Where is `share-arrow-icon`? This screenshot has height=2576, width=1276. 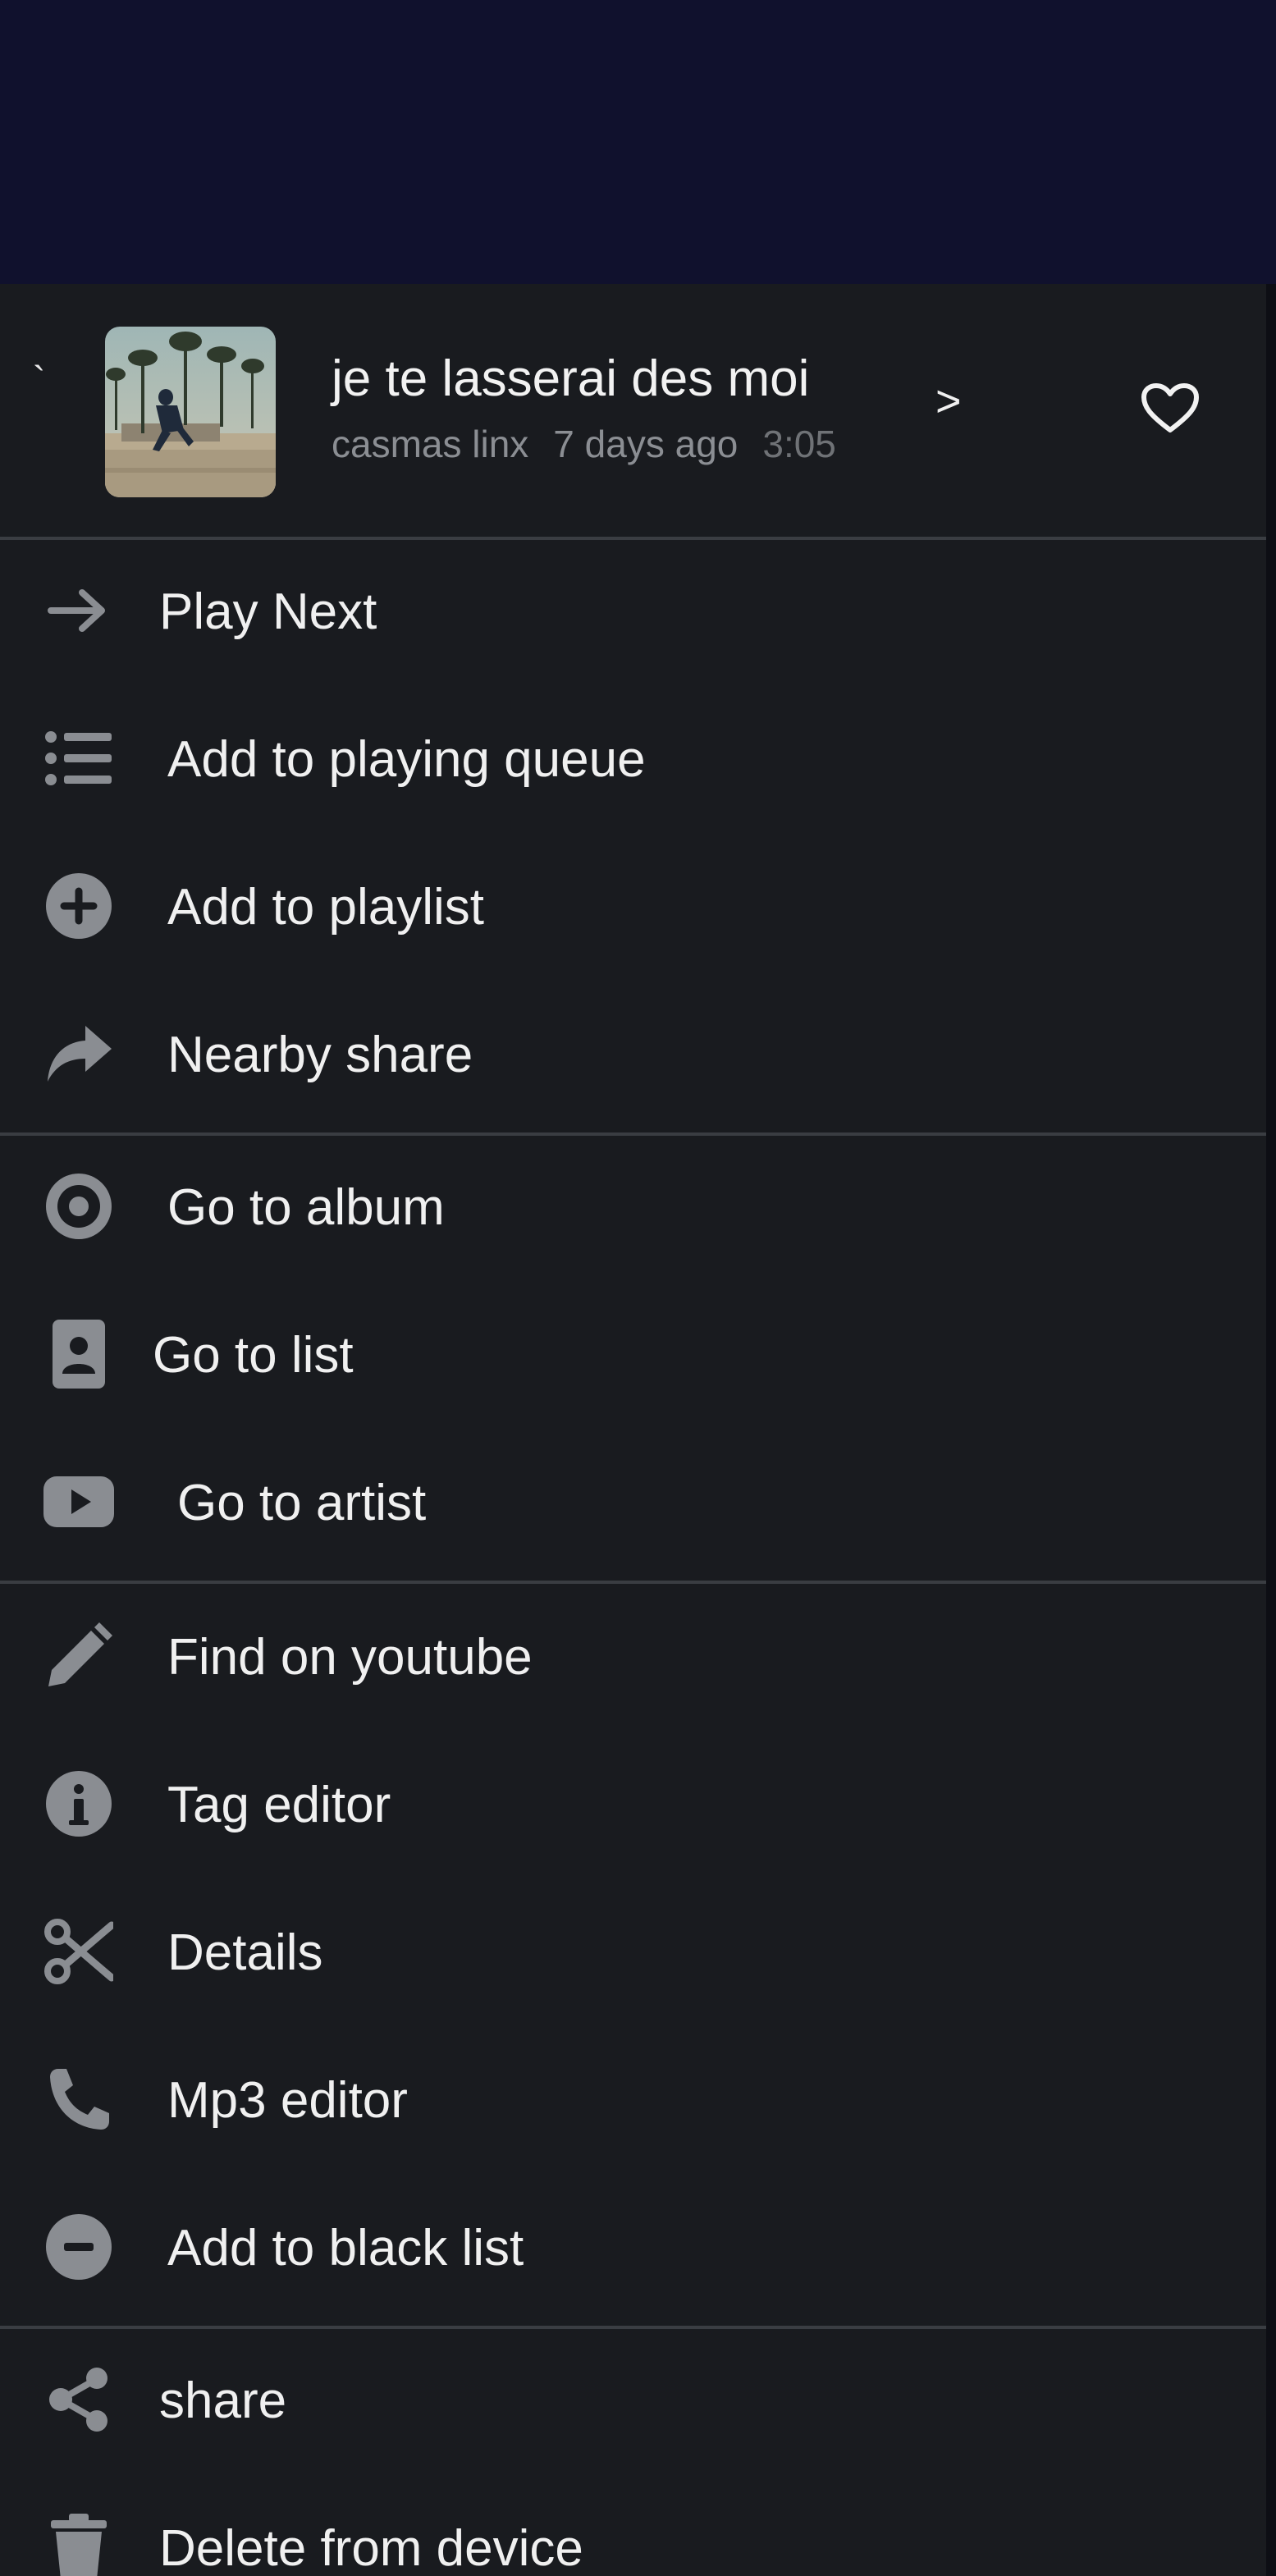
share-arrow-icon is located at coordinates (79, 1054).